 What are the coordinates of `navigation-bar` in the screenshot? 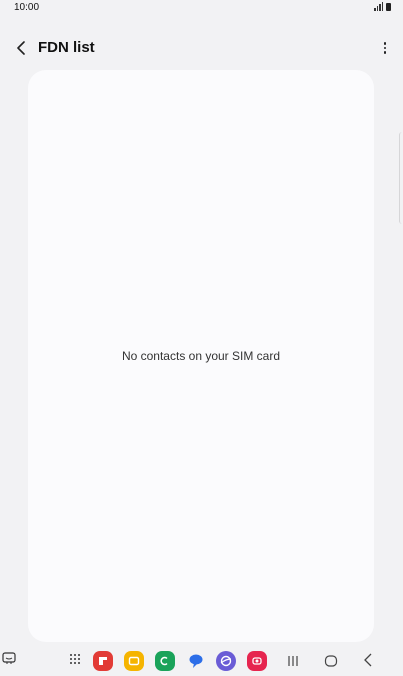 It's located at (201, 661).